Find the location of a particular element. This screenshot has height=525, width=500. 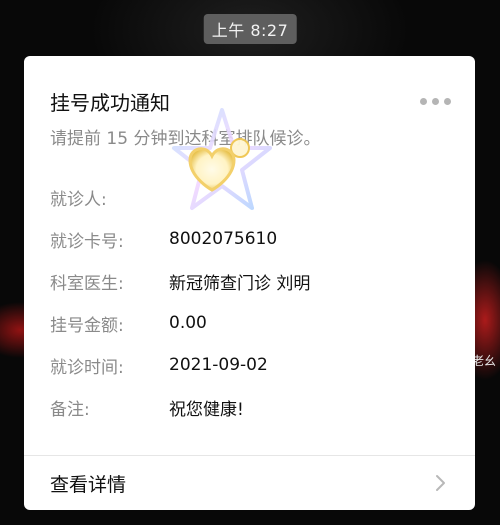

field-row-card-number: 就诊卡号: 8002075610 is located at coordinates (250, 239).